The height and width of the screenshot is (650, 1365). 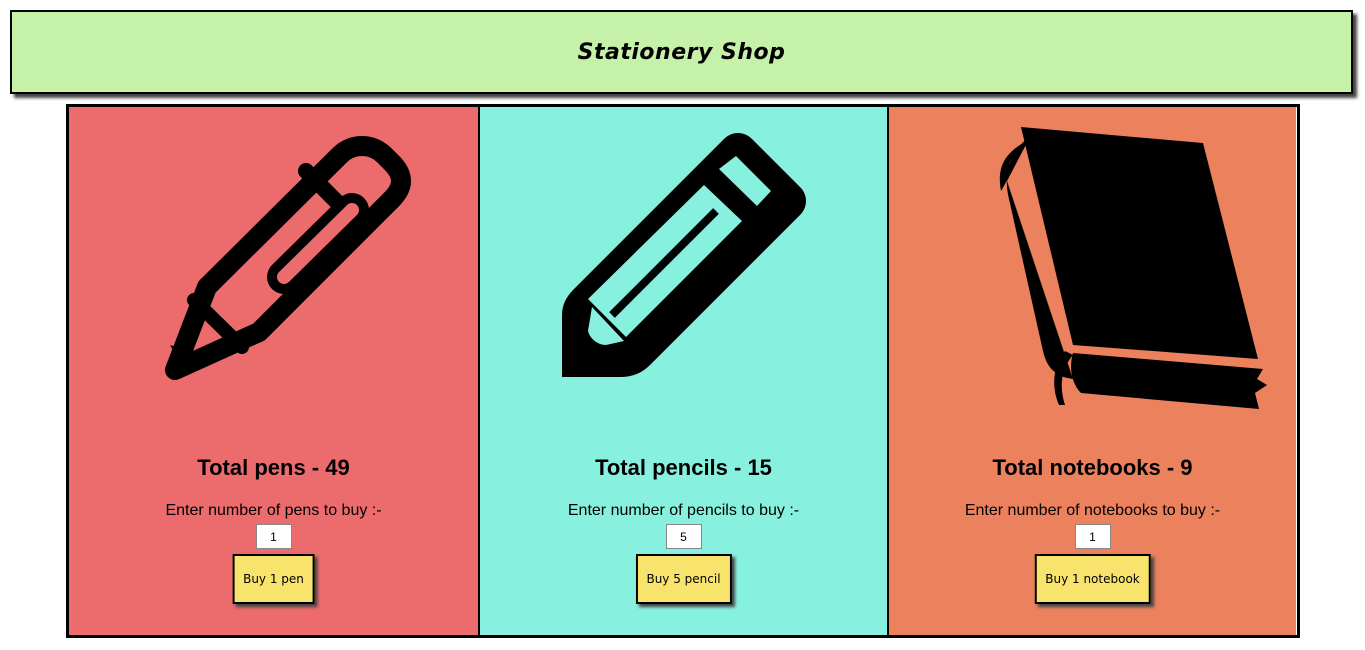 I want to click on pen-icon, so click(x=273, y=262).